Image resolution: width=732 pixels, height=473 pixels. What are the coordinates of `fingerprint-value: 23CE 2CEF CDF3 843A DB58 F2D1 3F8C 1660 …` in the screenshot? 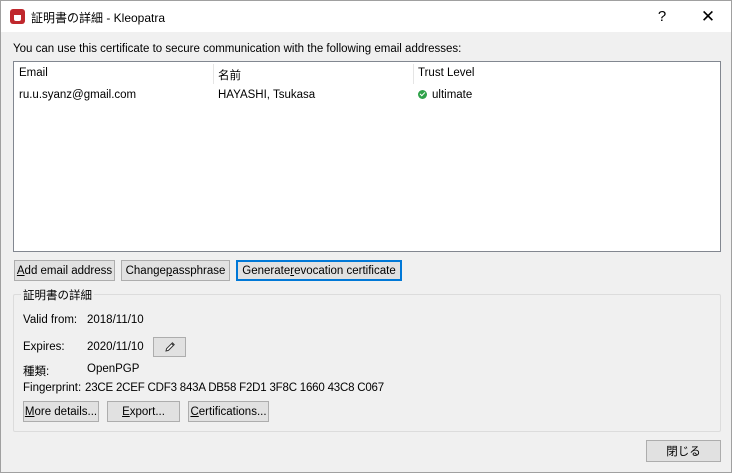 It's located at (234, 388).